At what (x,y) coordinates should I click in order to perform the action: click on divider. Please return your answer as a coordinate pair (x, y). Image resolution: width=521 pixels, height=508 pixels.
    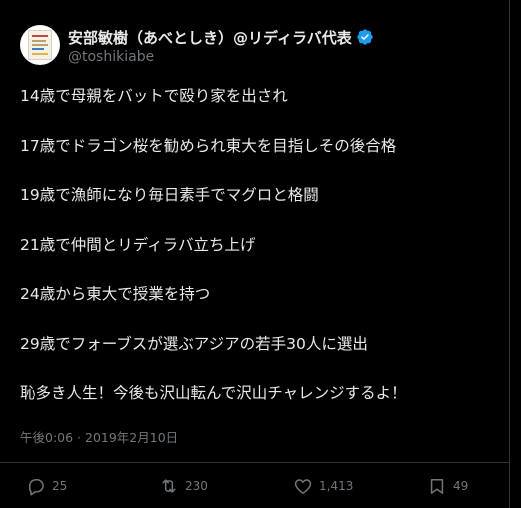
    Looking at the image, I should click on (254, 462).